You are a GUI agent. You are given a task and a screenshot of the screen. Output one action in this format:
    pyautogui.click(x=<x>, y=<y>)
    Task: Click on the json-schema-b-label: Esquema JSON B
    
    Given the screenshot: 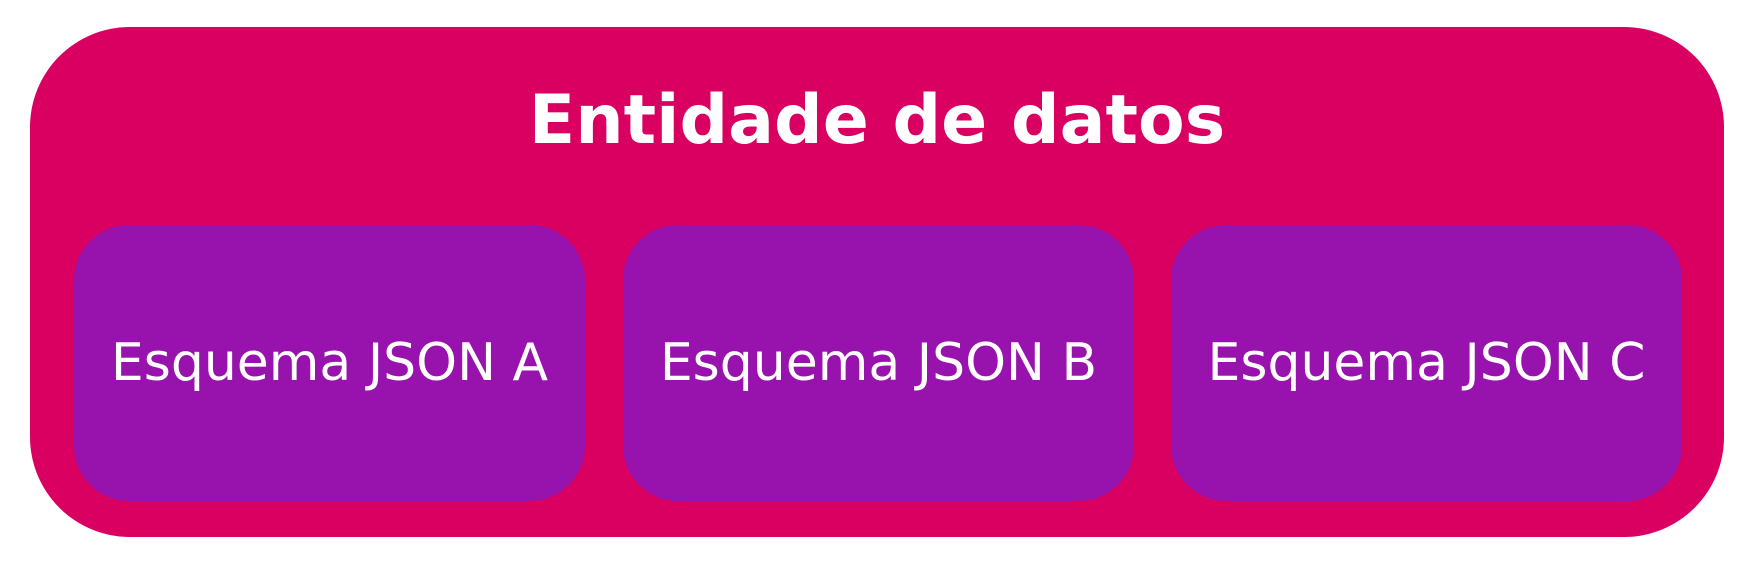 What is the action you would take?
    pyautogui.click(x=878, y=363)
    